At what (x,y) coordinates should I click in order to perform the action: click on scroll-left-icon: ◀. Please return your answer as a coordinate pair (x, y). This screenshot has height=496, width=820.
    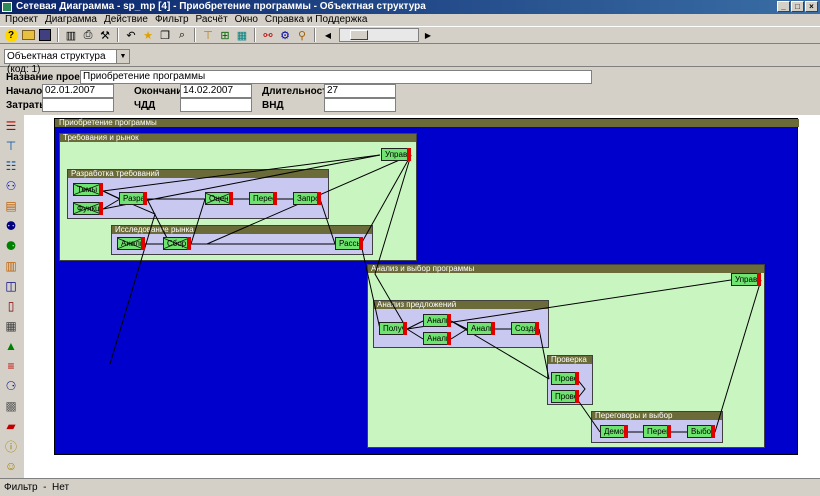
    Looking at the image, I should click on (328, 35).